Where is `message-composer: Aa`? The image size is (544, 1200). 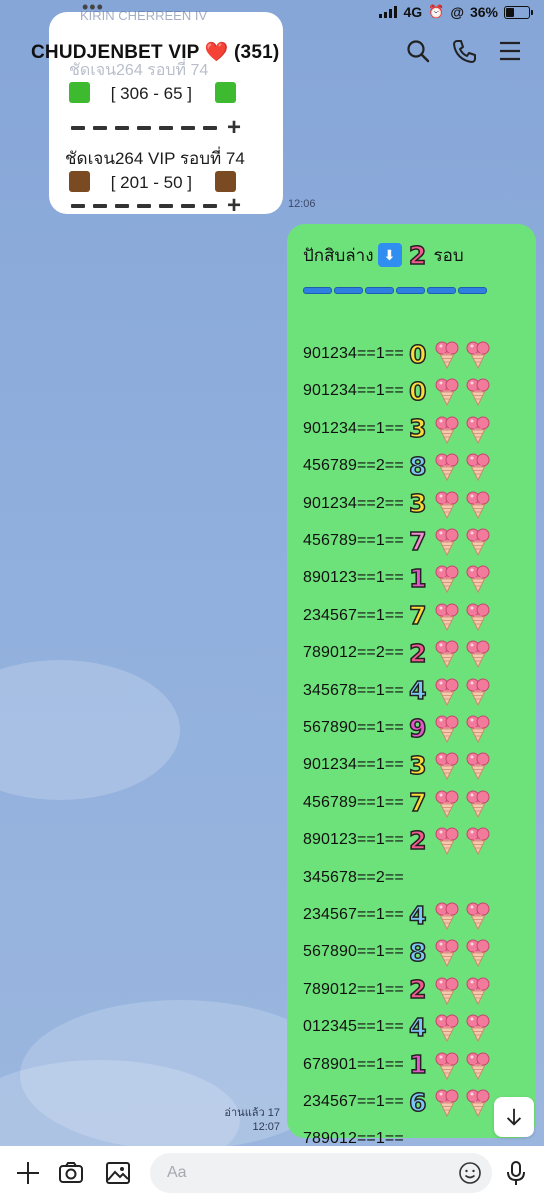 message-composer: Aa is located at coordinates (272, 1173).